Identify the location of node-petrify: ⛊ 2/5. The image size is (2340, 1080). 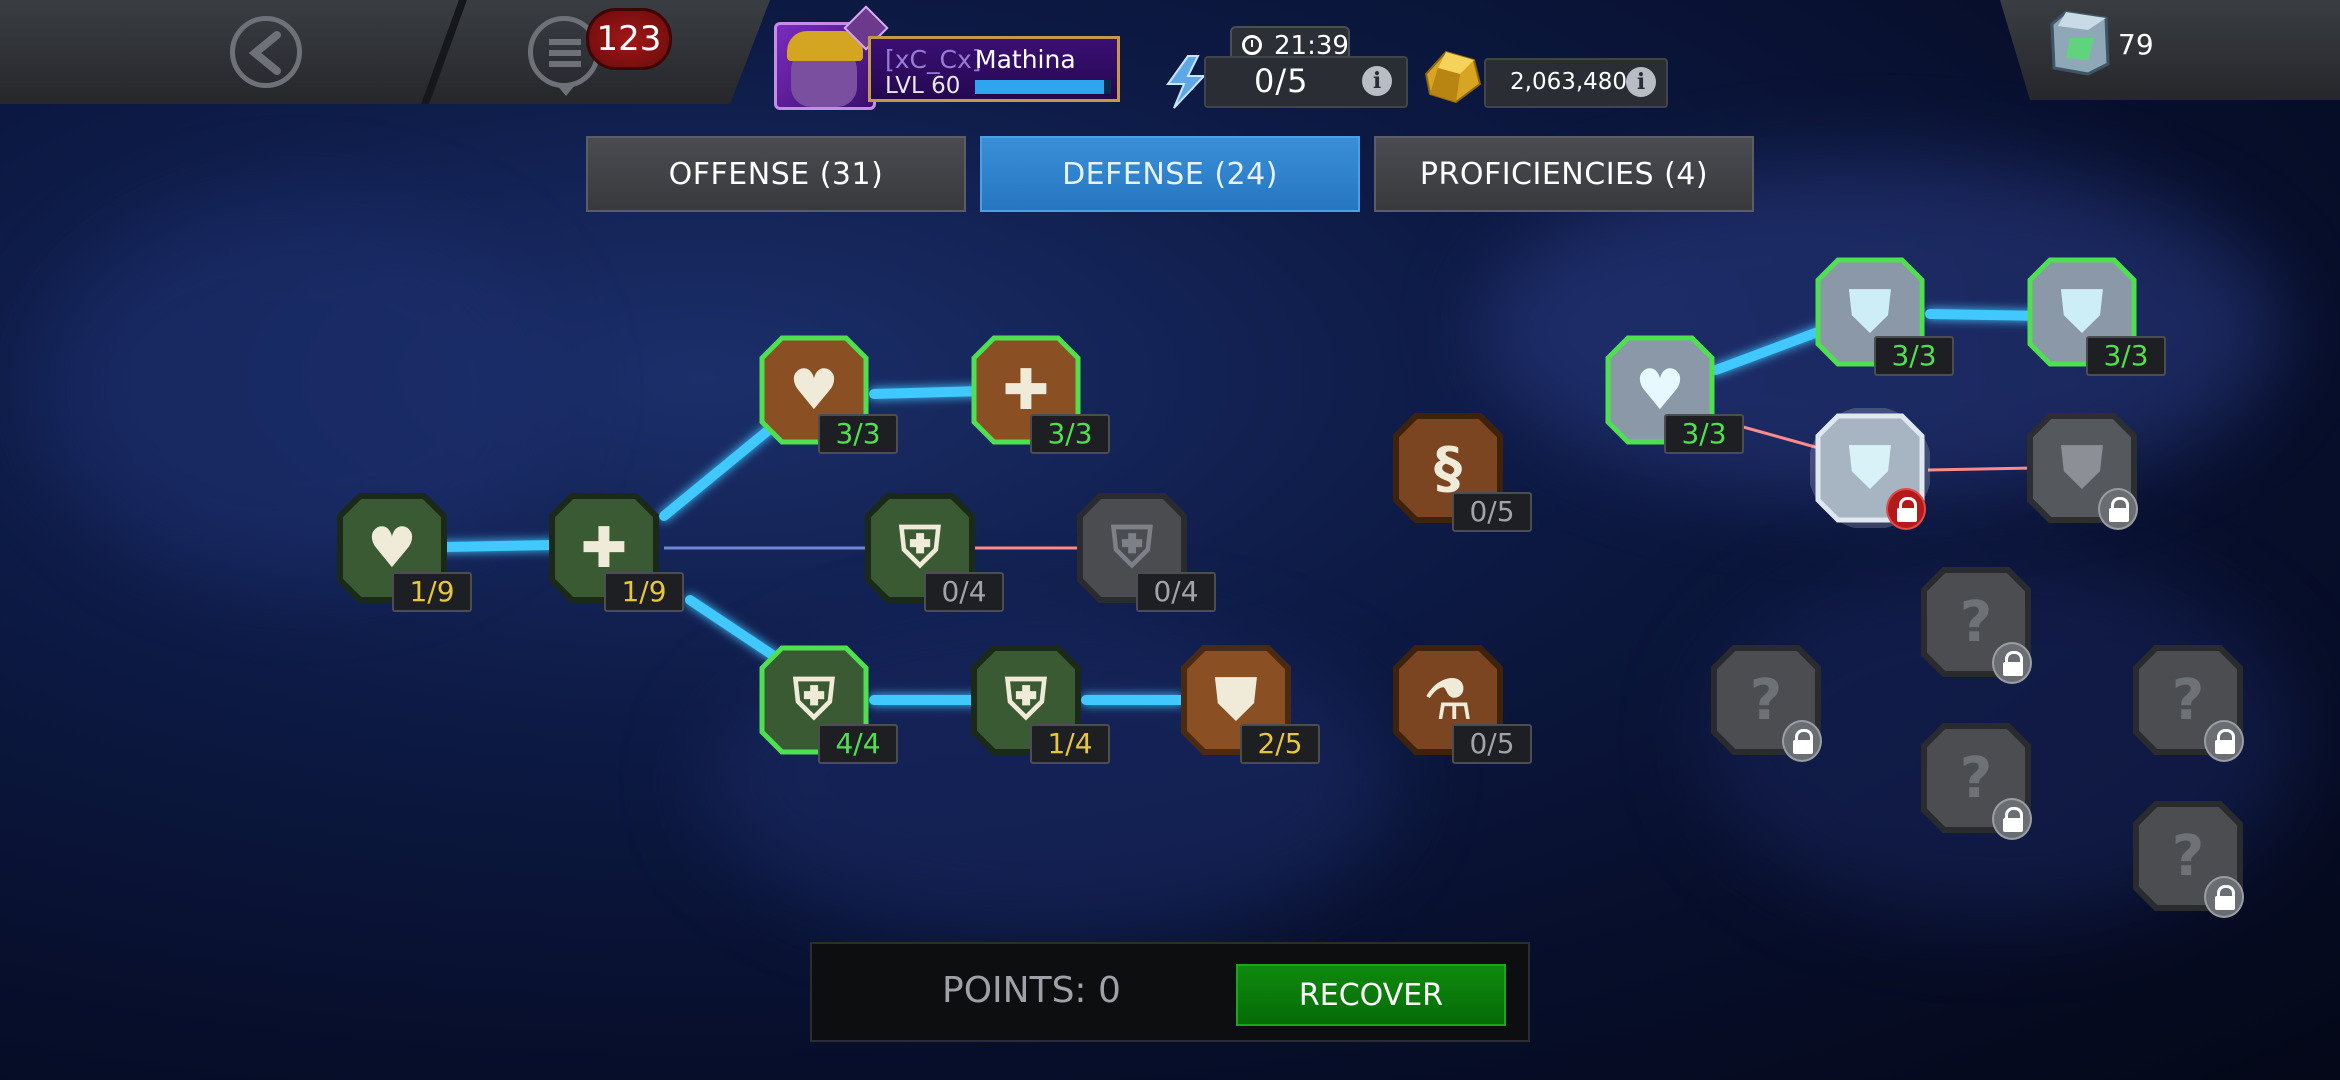
(1248, 702).